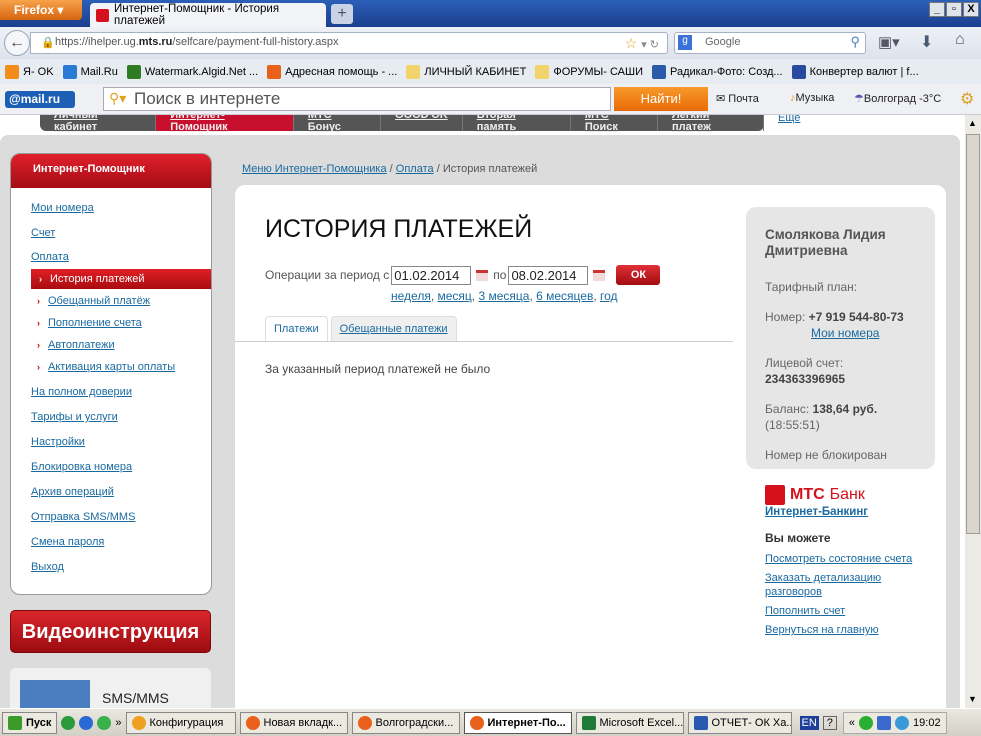 The width and height of the screenshot is (981, 736). I want to click on breadcrumb-link: Оплата, so click(415, 169).